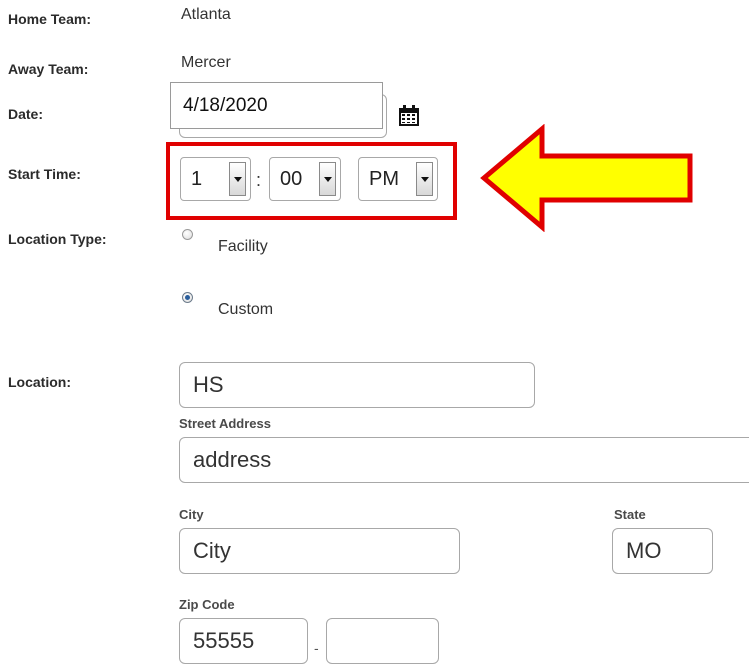 The height and width of the screenshot is (664, 749). What do you see at coordinates (207, 604) in the screenshot?
I see `zip-code-label: Zip Code` at bounding box center [207, 604].